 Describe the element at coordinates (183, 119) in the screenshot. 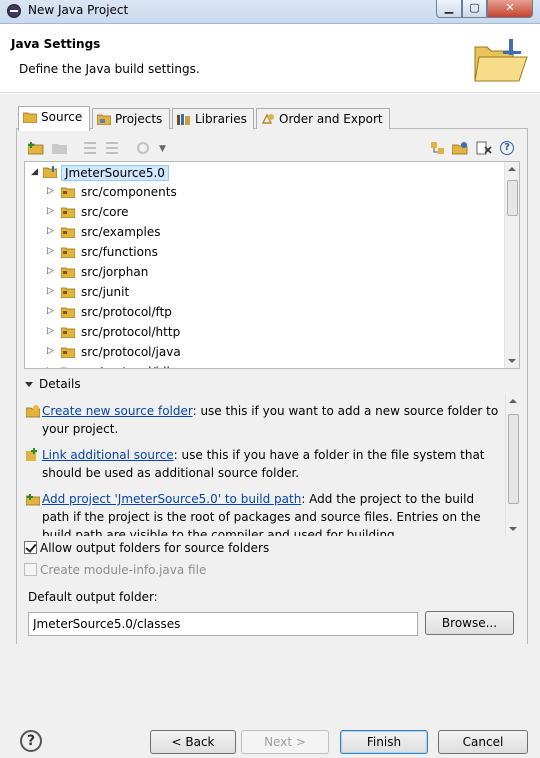

I see `libraries-icon` at that location.